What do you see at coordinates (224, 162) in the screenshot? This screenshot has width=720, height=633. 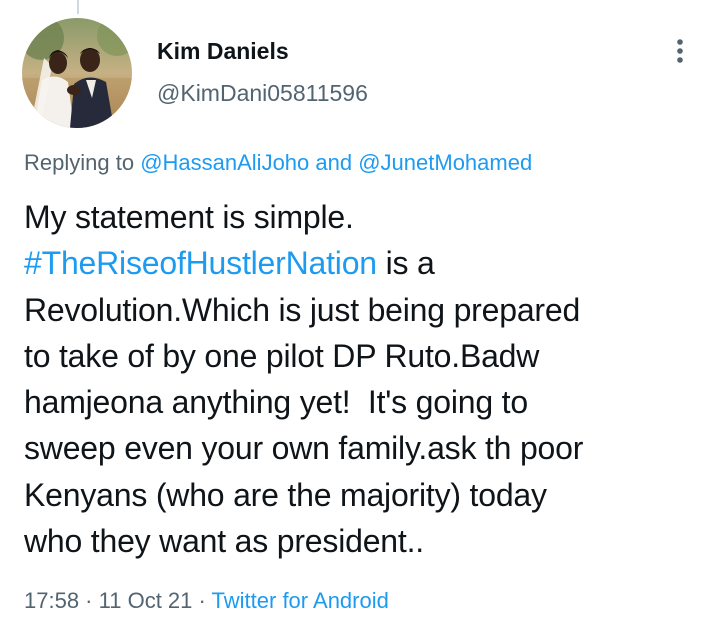 I see `mention-link-1: @HassanAliJoho` at bounding box center [224, 162].